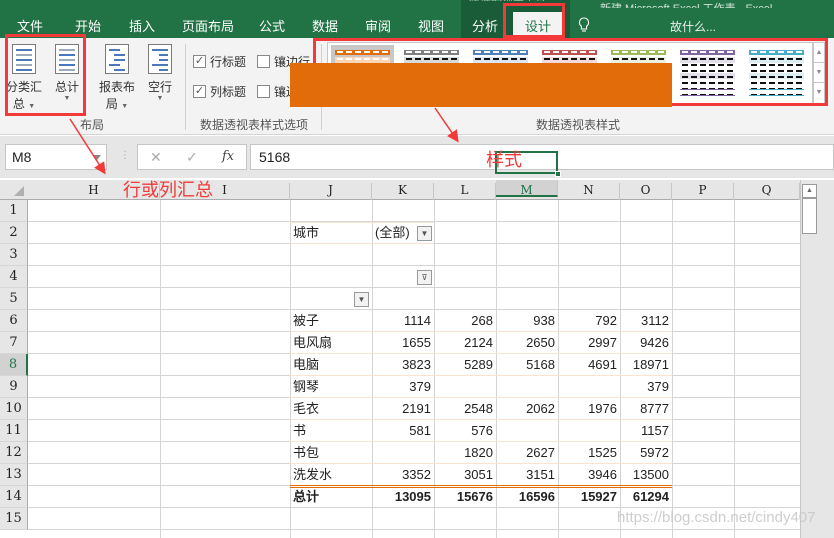 The height and width of the screenshot is (538, 834). I want to click on row-header-7: 7, so click(14, 343).